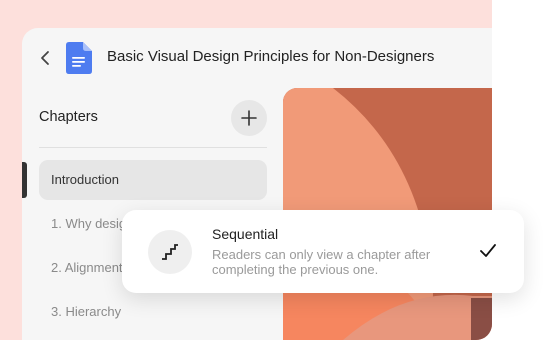 The width and height of the screenshot is (554, 345). I want to click on checkmark-icon, so click(488, 250).